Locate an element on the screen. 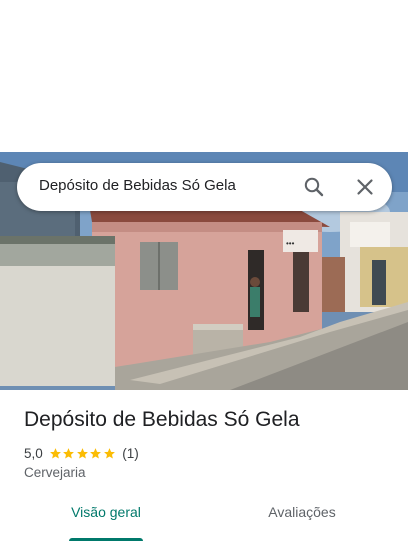 This screenshot has width=408, height=542. search-icon is located at coordinates (314, 187).